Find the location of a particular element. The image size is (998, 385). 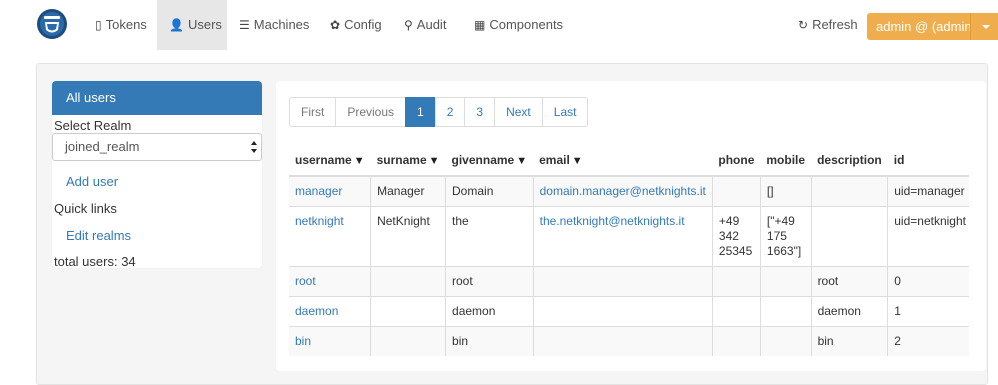

username-link: manager is located at coordinates (318, 191).